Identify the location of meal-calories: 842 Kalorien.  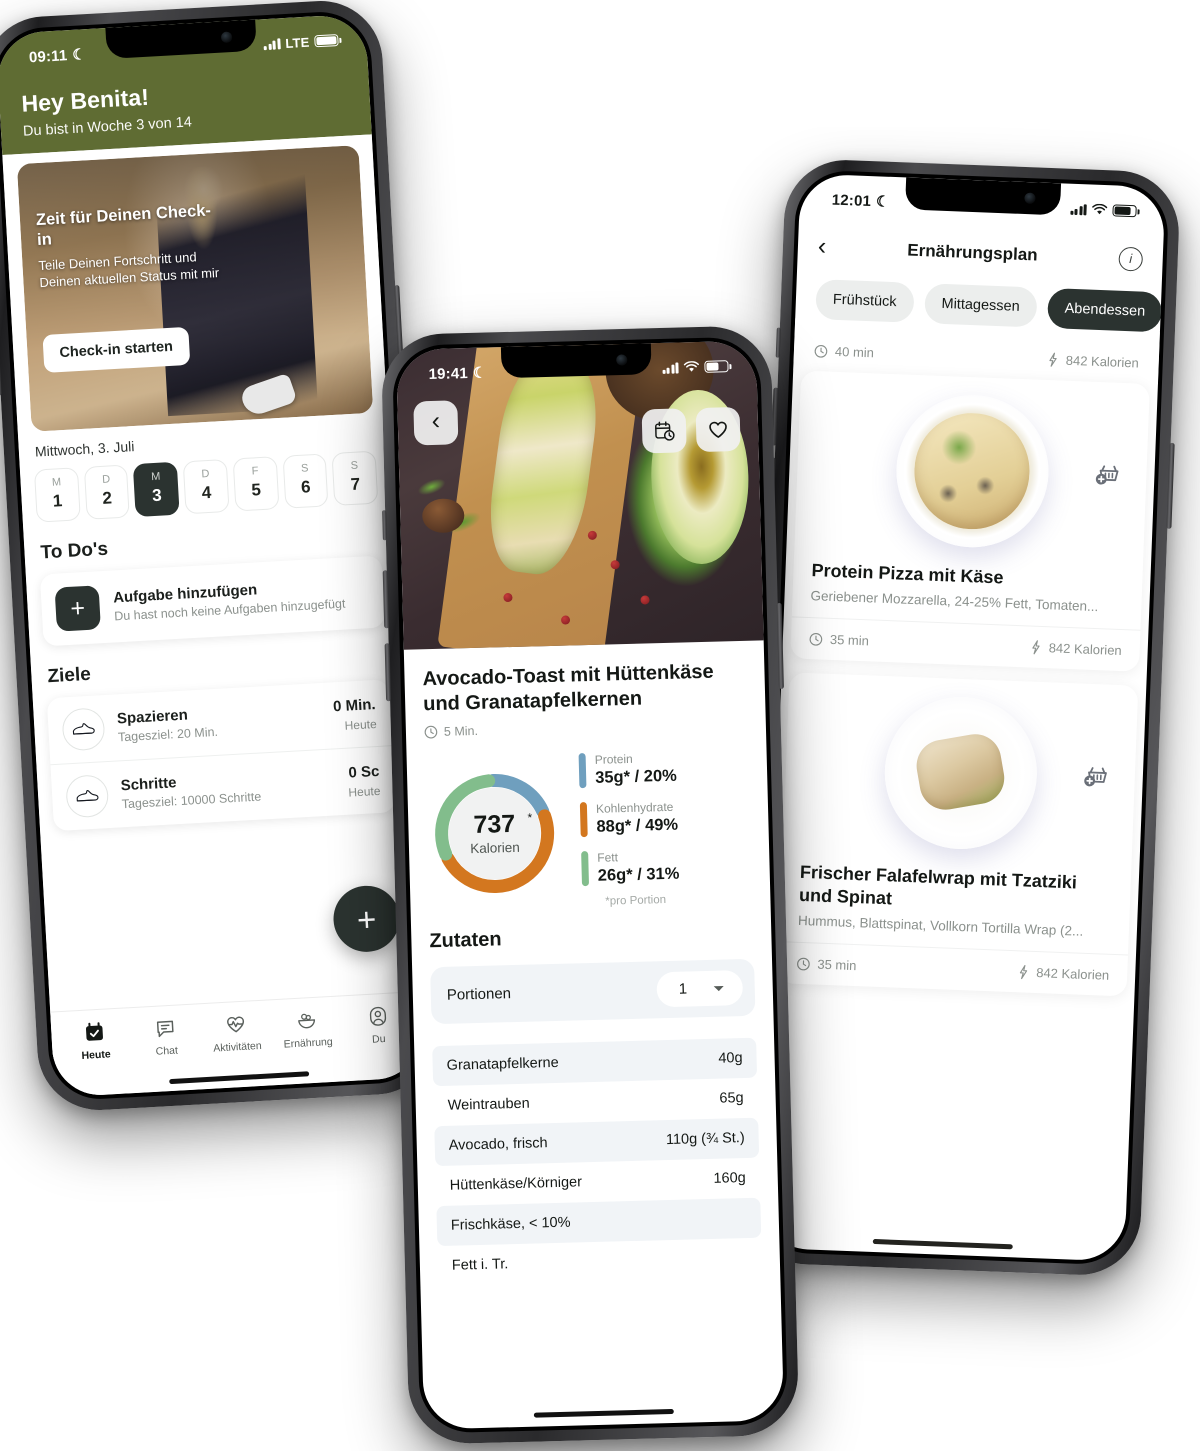
(1085, 649).